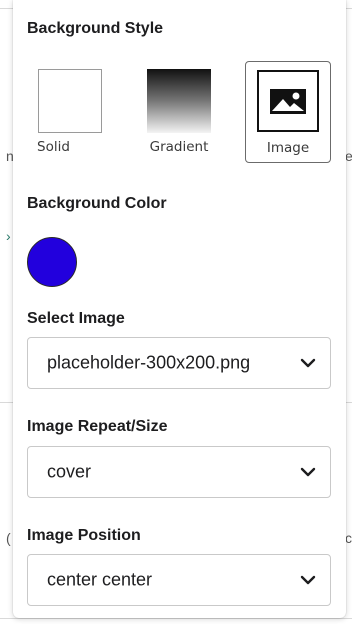 The image size is (352, 624). I want to click on backdrop-divider, so click(176, 618).